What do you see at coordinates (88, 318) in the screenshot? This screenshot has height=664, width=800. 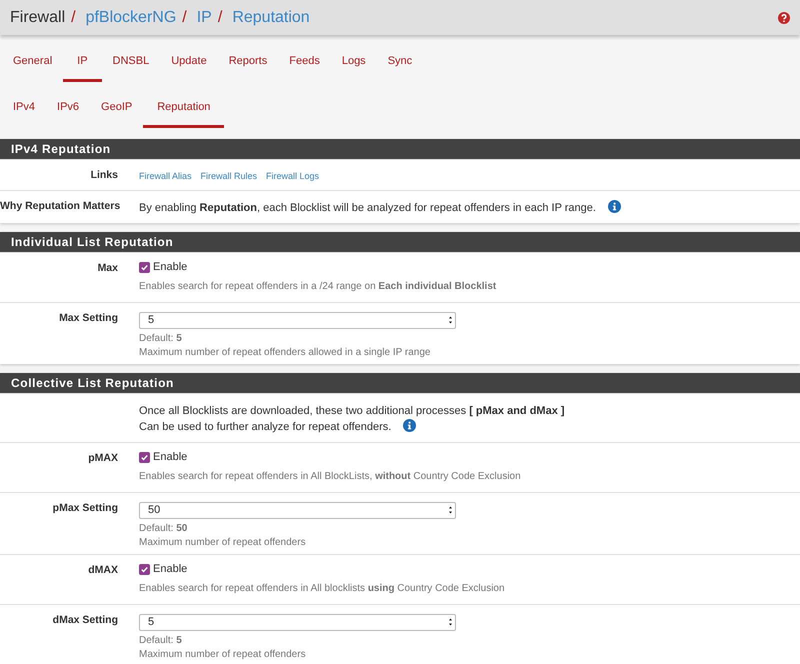 I see `field-label: Max Setting` at bounding box center [88, 318].